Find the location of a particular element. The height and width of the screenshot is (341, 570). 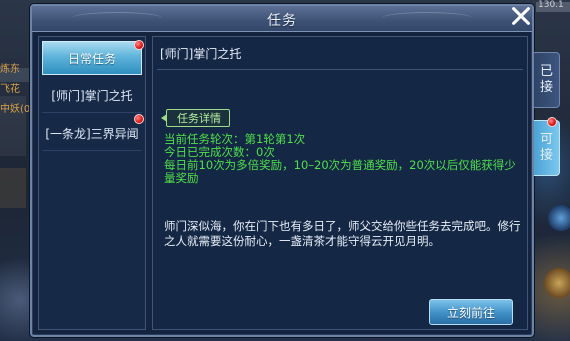

dialog-titlebar: 任务 is located at coordinates (282, 19).